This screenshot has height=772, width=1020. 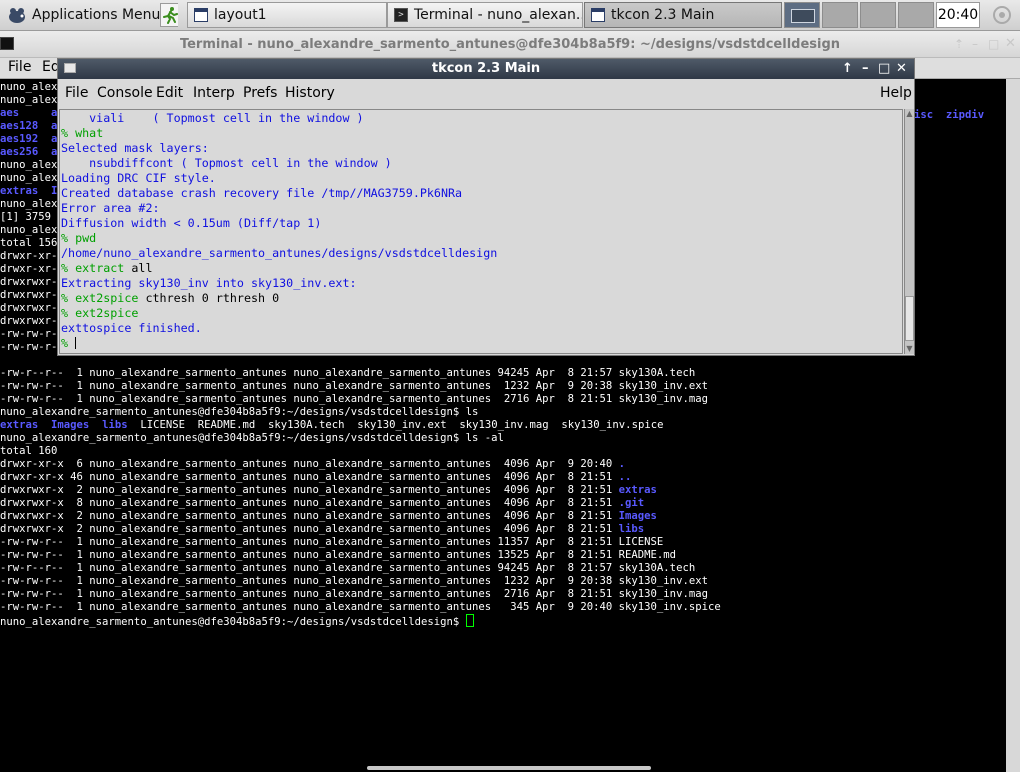 I want to click on console-cursor, so click(x=76, y=343).